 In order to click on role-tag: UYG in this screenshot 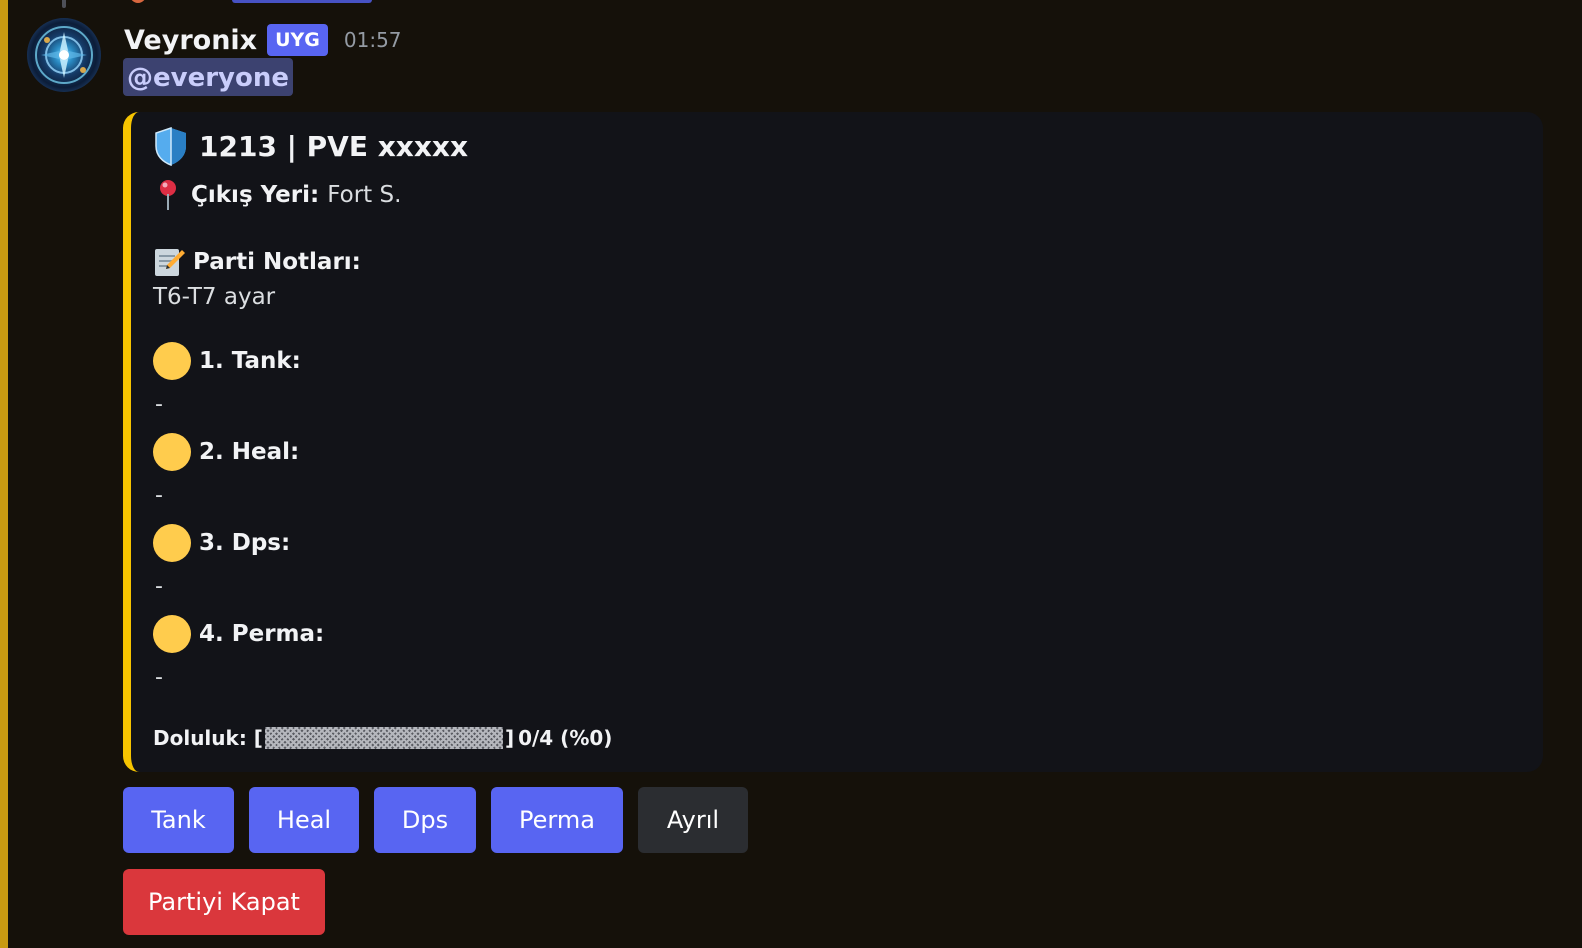, I will do `click(297, 40)`.